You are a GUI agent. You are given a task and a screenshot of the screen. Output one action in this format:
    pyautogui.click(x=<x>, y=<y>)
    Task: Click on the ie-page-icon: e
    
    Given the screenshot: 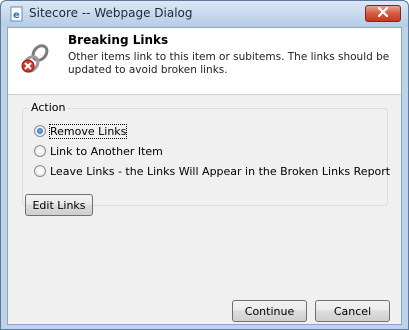 What is the action you would take?
    pyautogui.click(x=17, y=14)
    